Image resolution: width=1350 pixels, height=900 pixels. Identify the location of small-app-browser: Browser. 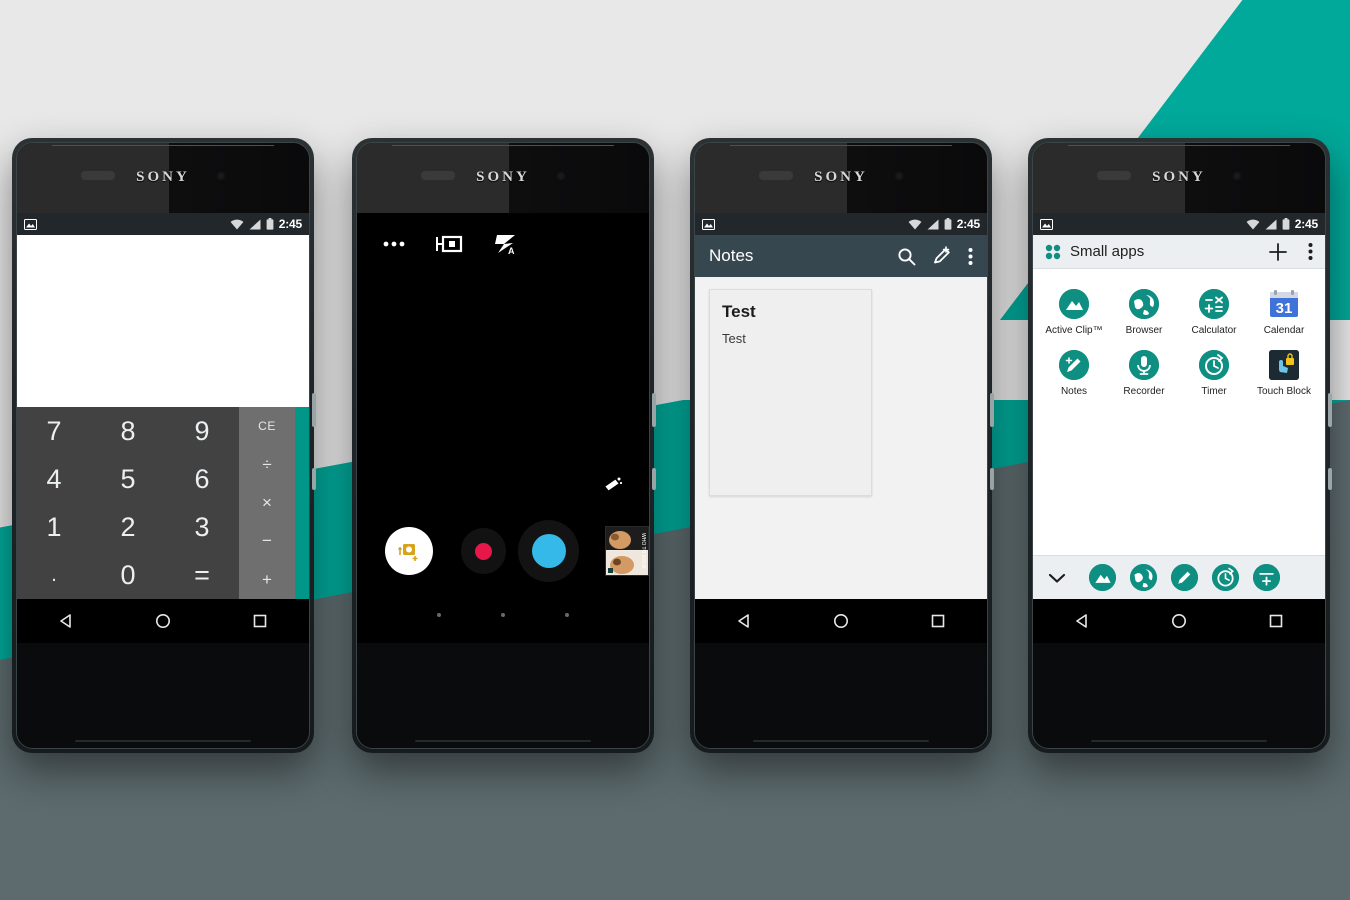
(1144, 312).